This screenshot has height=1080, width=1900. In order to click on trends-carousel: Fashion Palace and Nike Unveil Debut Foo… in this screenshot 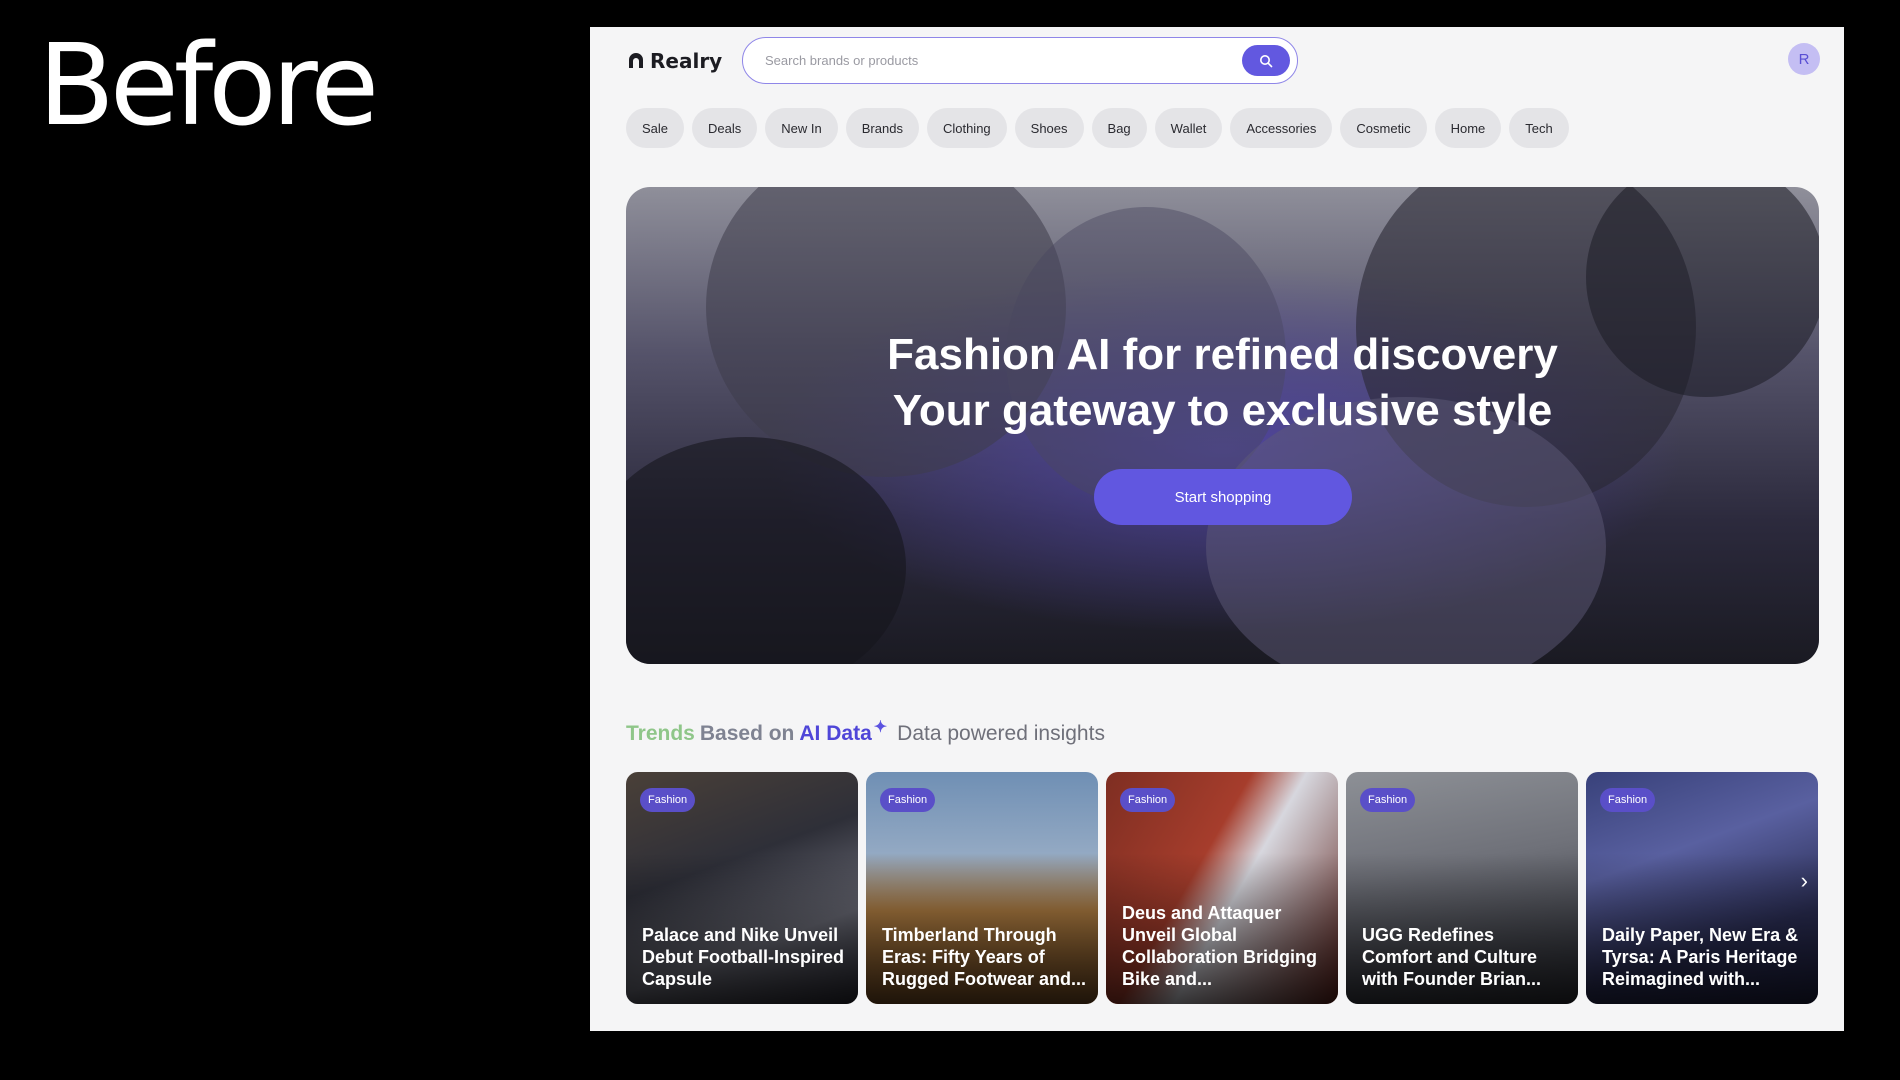, I will do `click(1222, 888)`.